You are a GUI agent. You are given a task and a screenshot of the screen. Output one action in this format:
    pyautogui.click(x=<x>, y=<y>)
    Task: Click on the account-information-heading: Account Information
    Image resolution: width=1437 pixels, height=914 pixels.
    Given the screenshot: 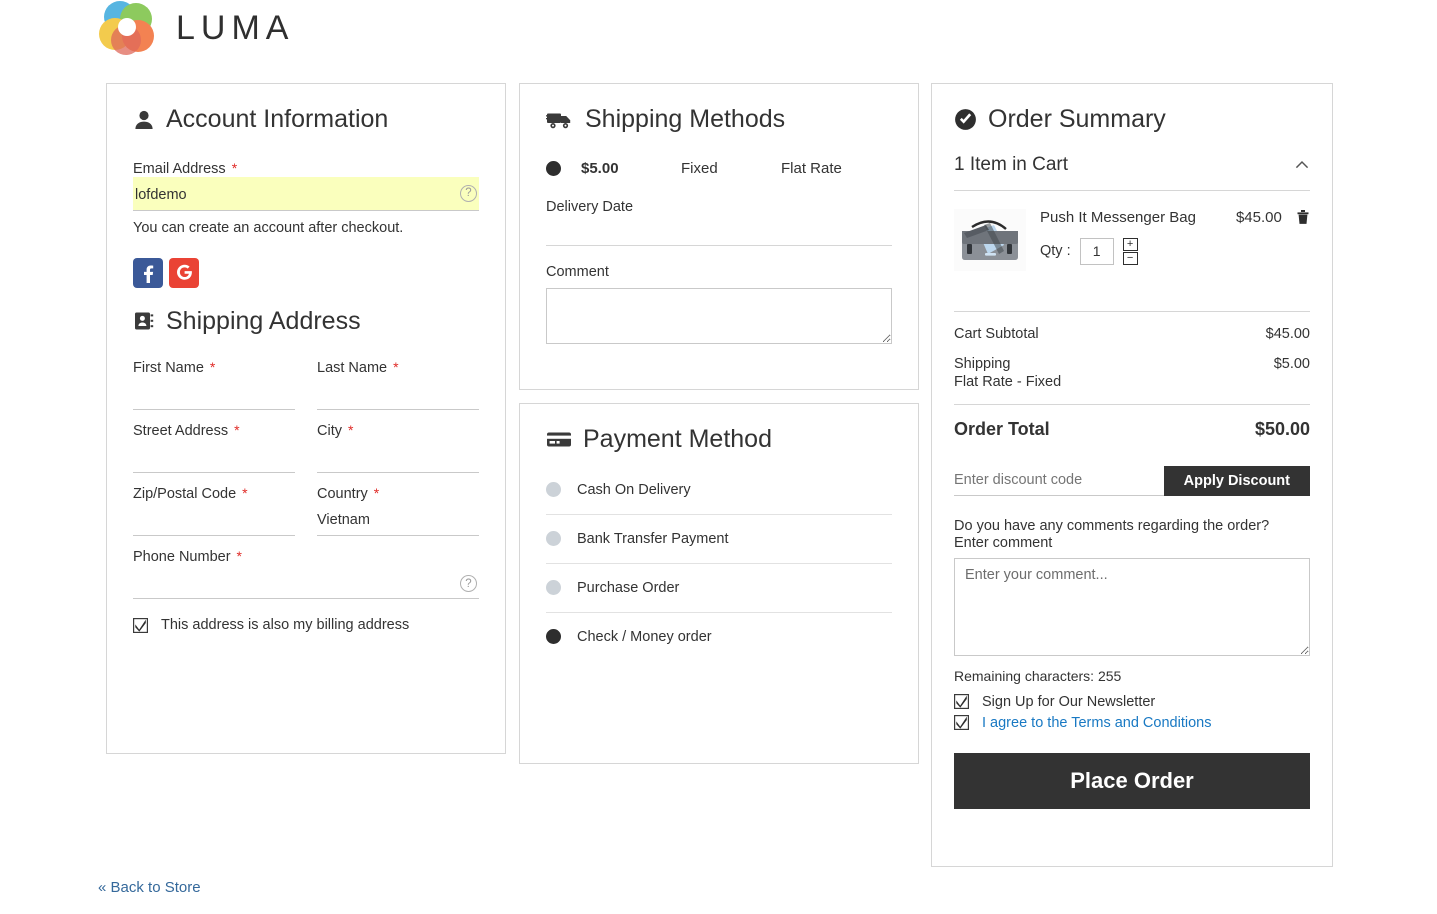 What is the action you would take?
    pyautogui.click(x=306, y=119)
    